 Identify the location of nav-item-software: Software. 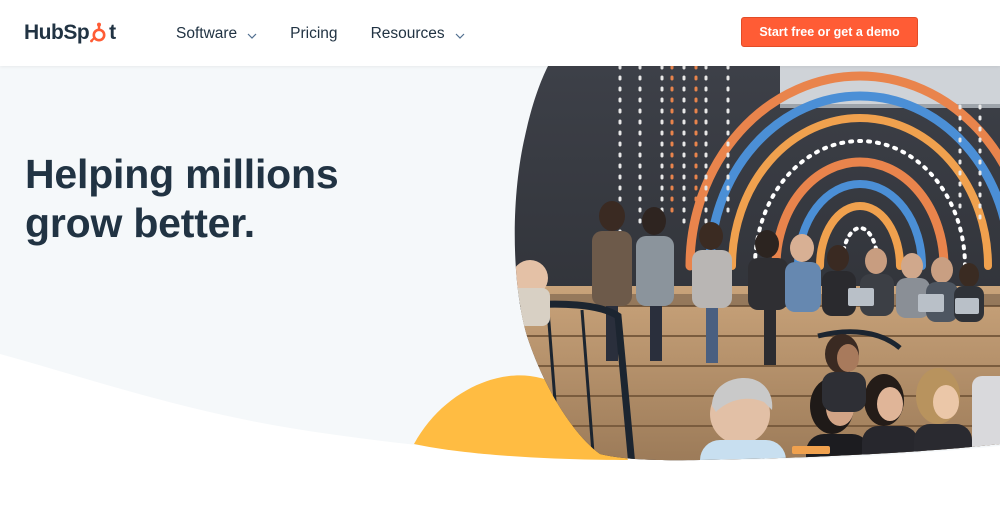
(216, 34).